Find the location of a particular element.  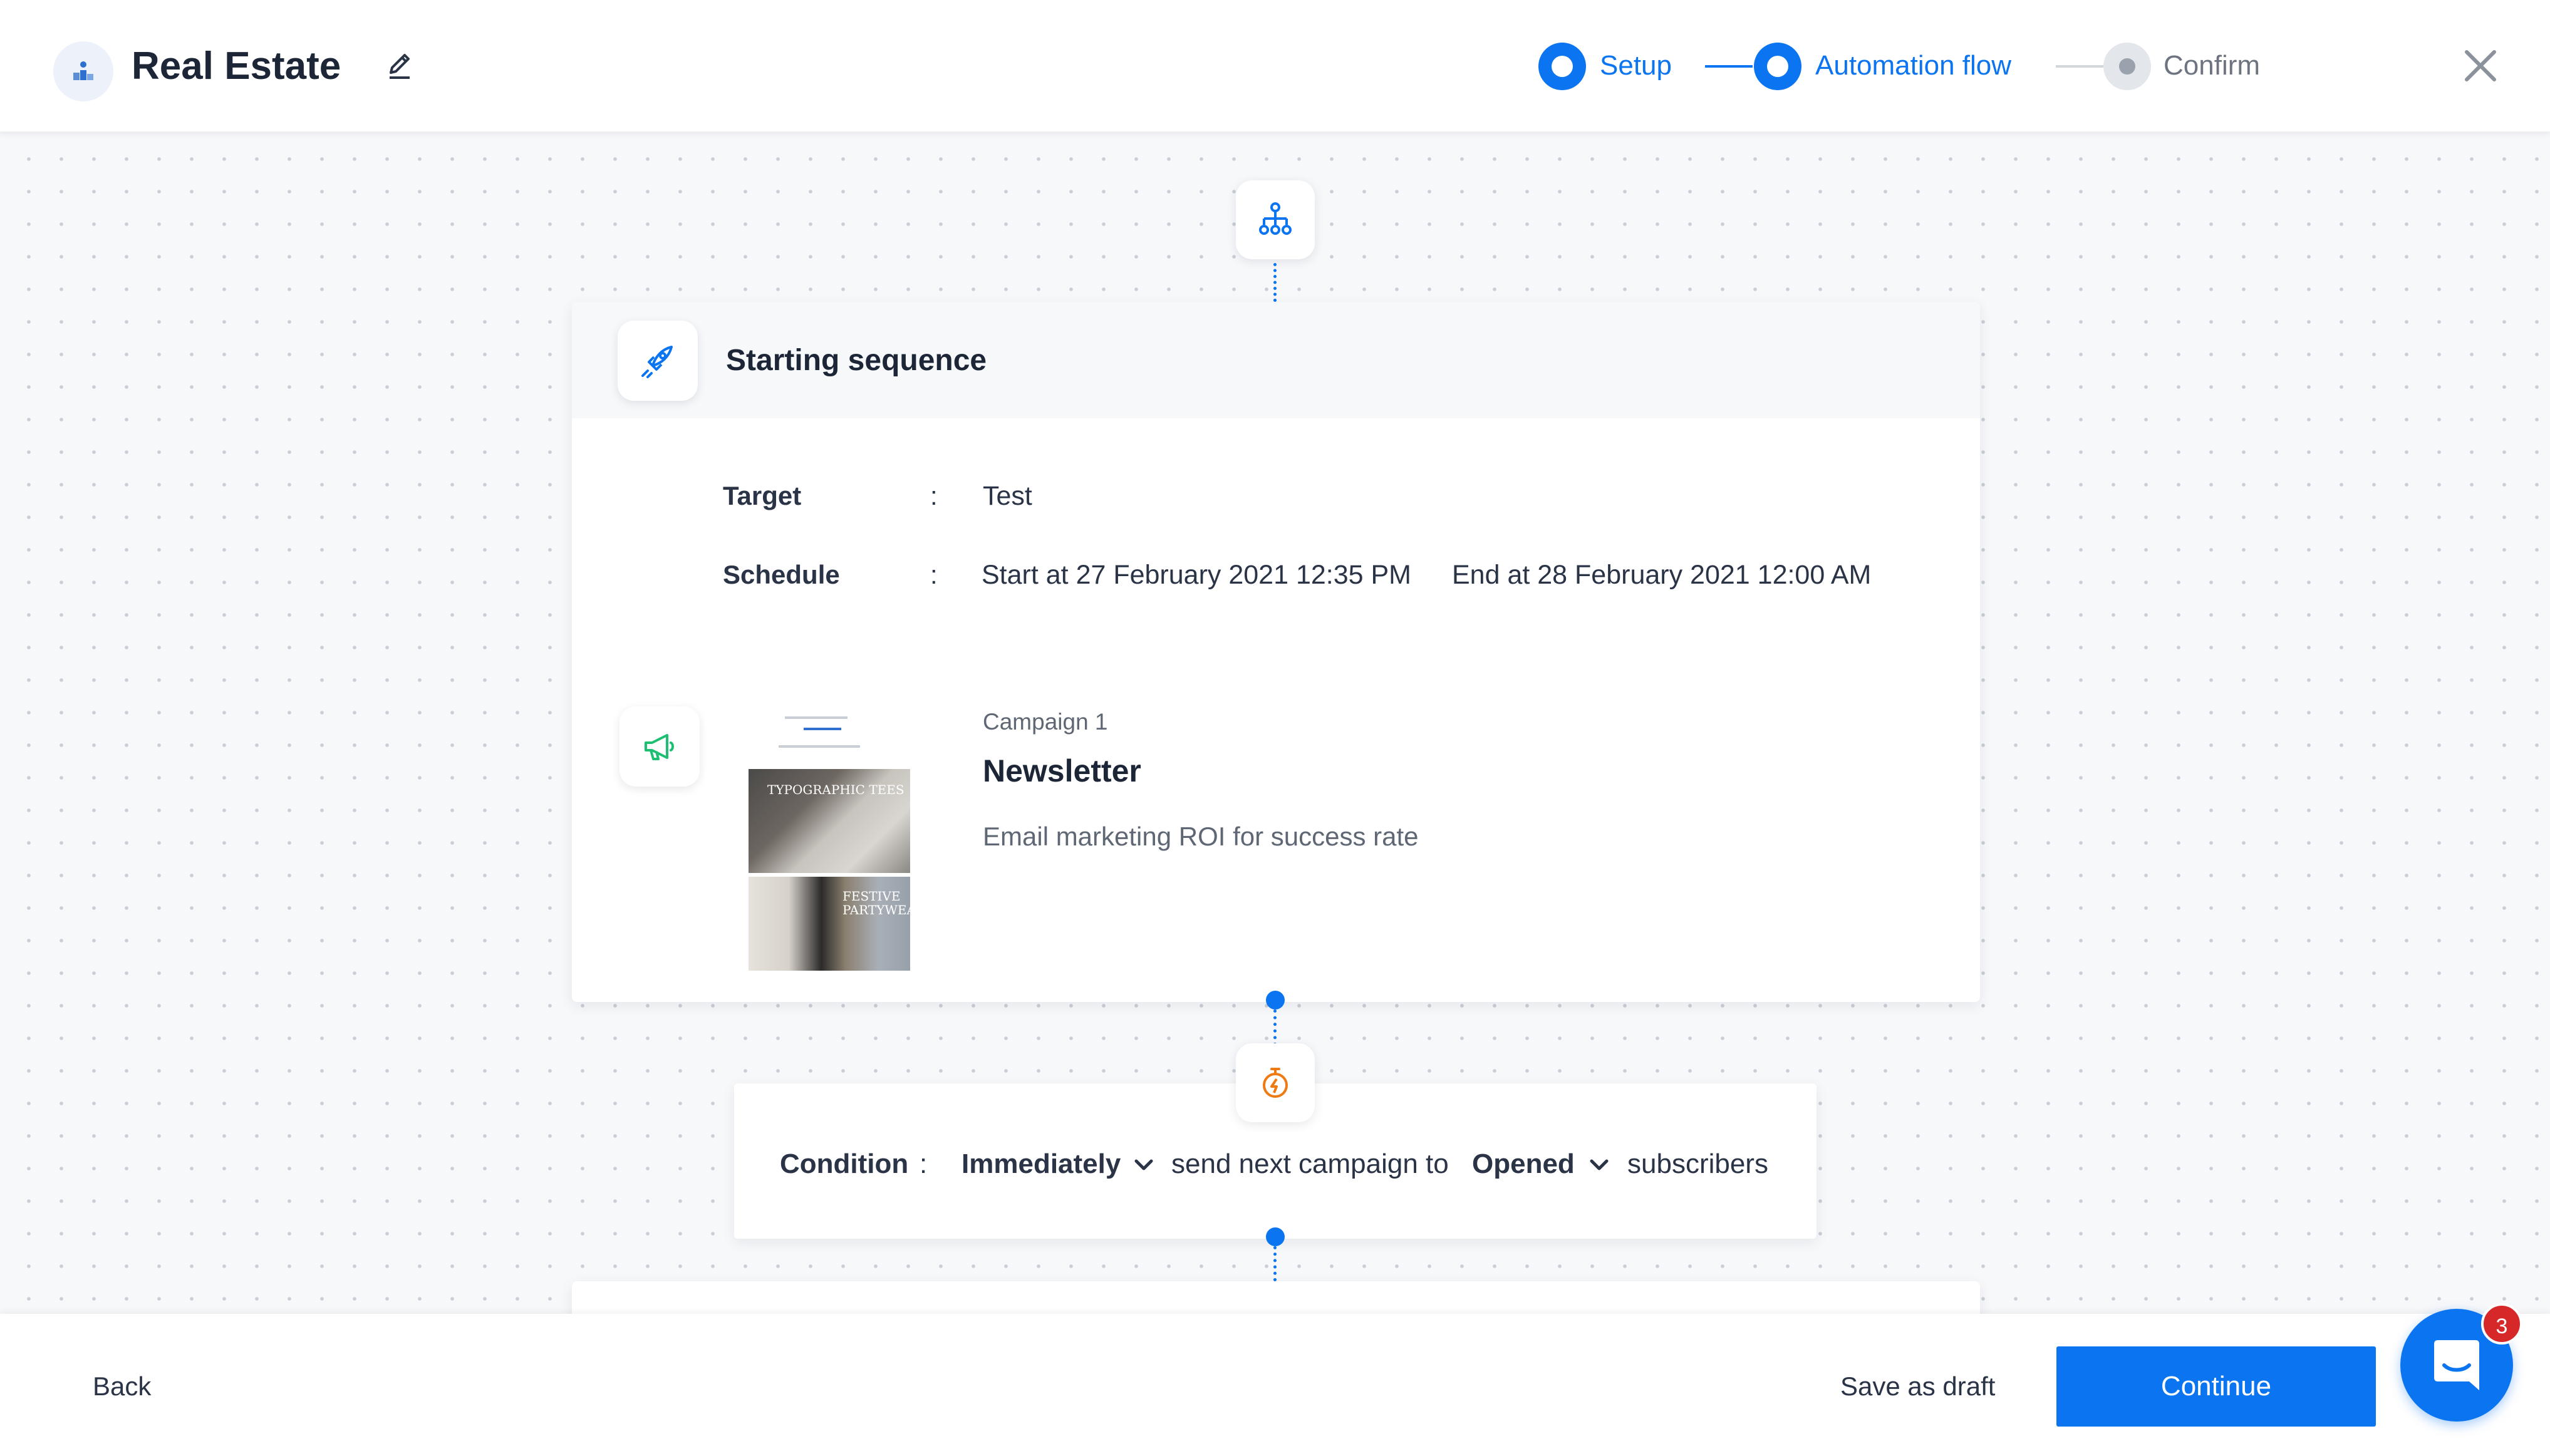

campaign-description: Email marketing ROI for success rate is located at coordinates (1201, 837).